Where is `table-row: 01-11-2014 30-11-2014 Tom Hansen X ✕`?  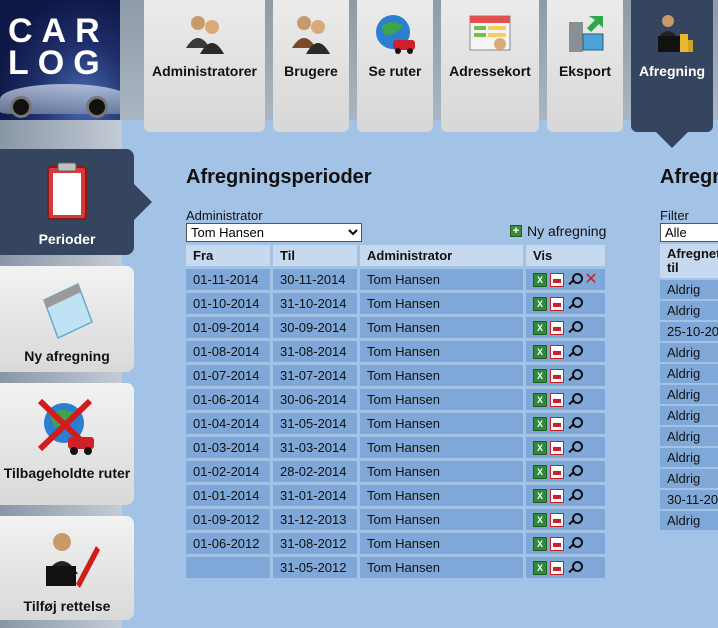 table-row: 01-11-2014 30-11-2014 Tom Hansen X ✕ is located at coordinates (395, 279).